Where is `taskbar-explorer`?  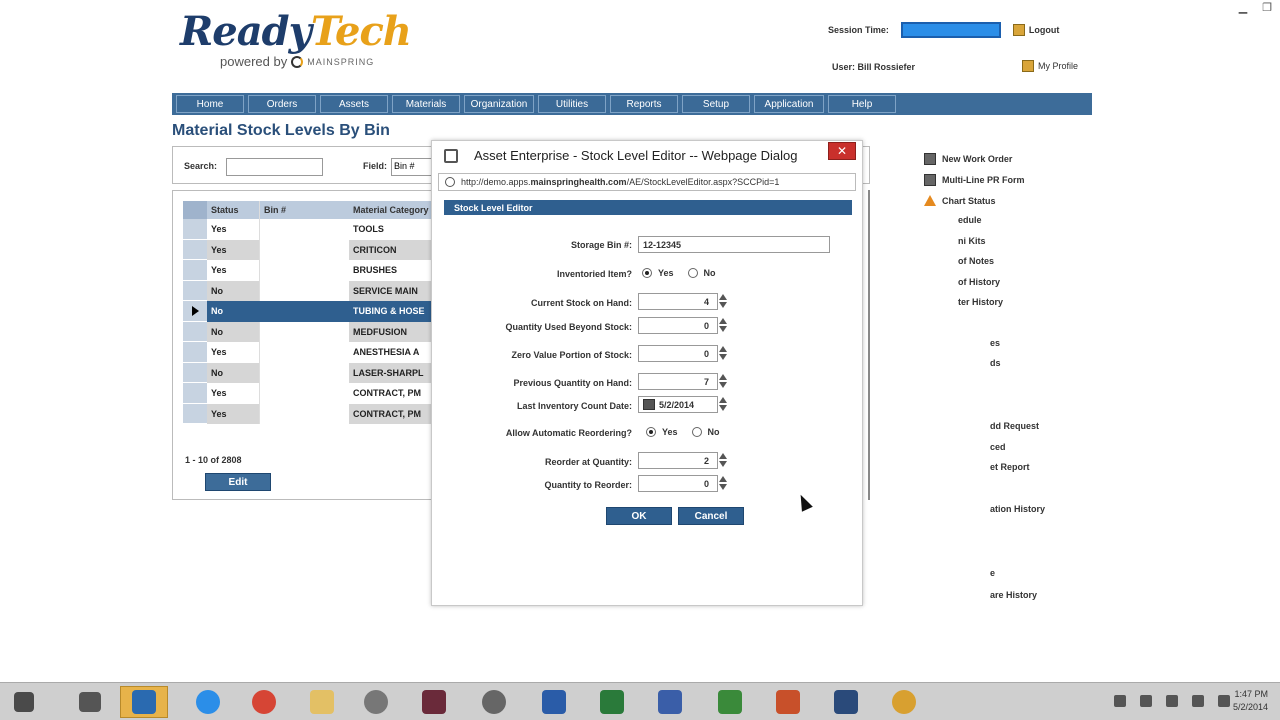
taskbar-explorer is located at coordinates (322, 702).